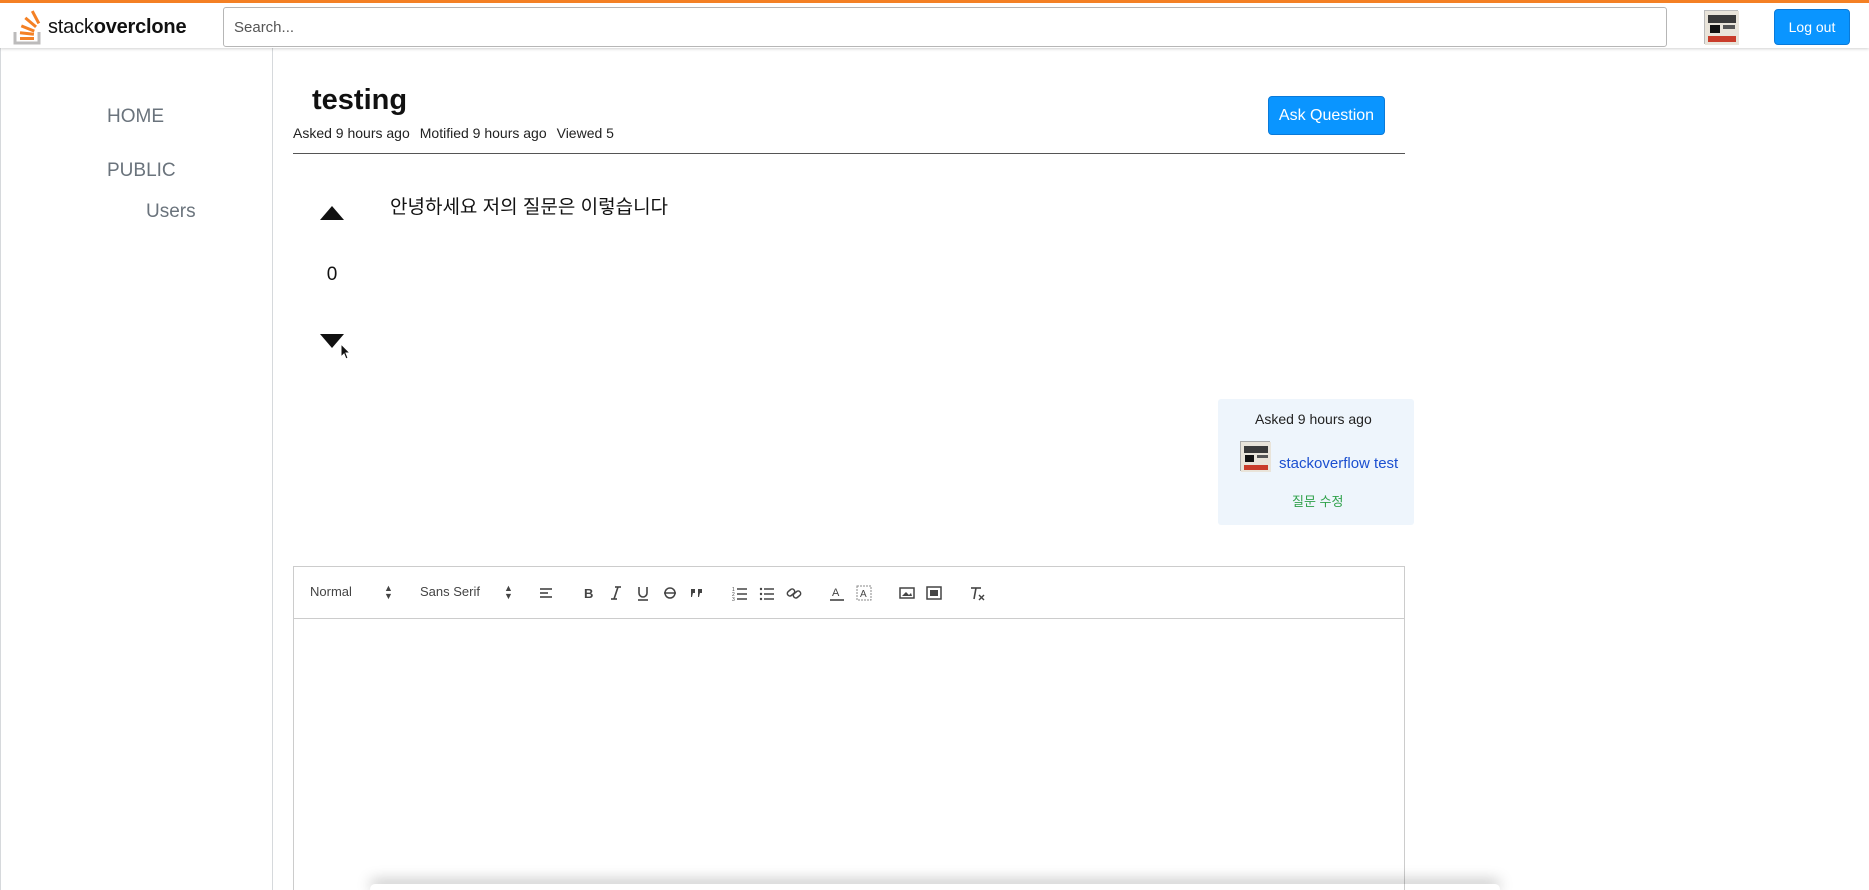 The height and width of the screenshot is (890, 1869). What do you see at coordinates (171, 212) in the screenshot?
I see `sidebar-item-users: Users` at bounding box center [171, 212].